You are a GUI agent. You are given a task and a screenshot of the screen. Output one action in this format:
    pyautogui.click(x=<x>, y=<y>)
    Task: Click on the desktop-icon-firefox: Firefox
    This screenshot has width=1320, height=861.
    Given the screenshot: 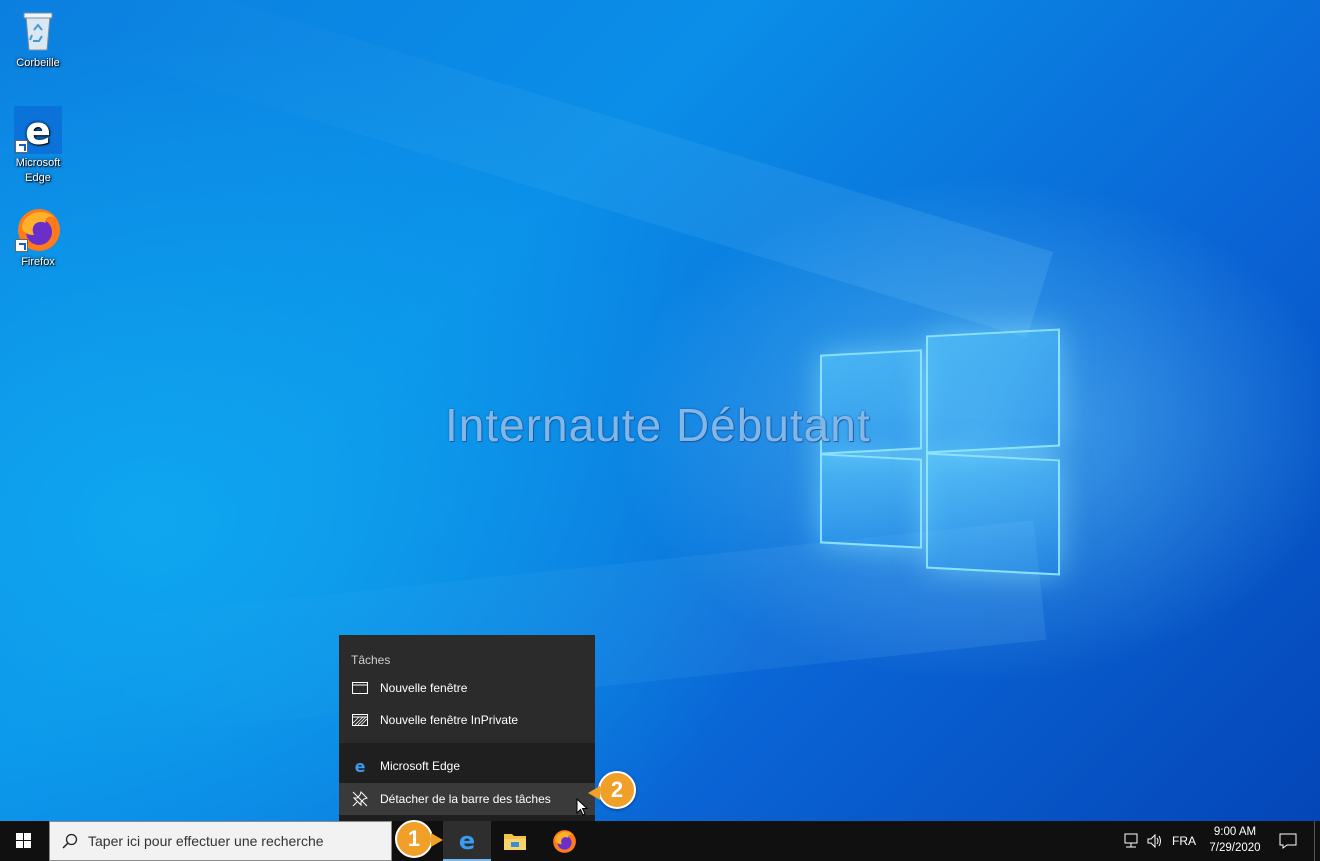 What is the action you would take?
    pyautogui.click(x=38, y=237)
    